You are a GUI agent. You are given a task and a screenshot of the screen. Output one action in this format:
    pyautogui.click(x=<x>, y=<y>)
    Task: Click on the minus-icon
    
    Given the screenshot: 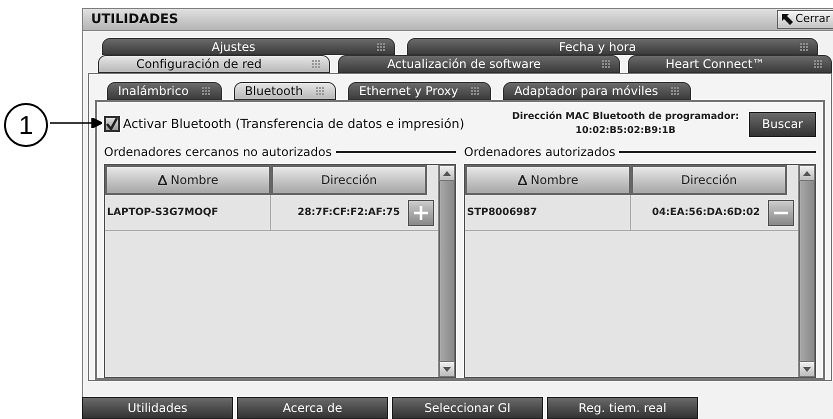 What is the action you would take?
    pyautogui.click(x=781, y=212)
    